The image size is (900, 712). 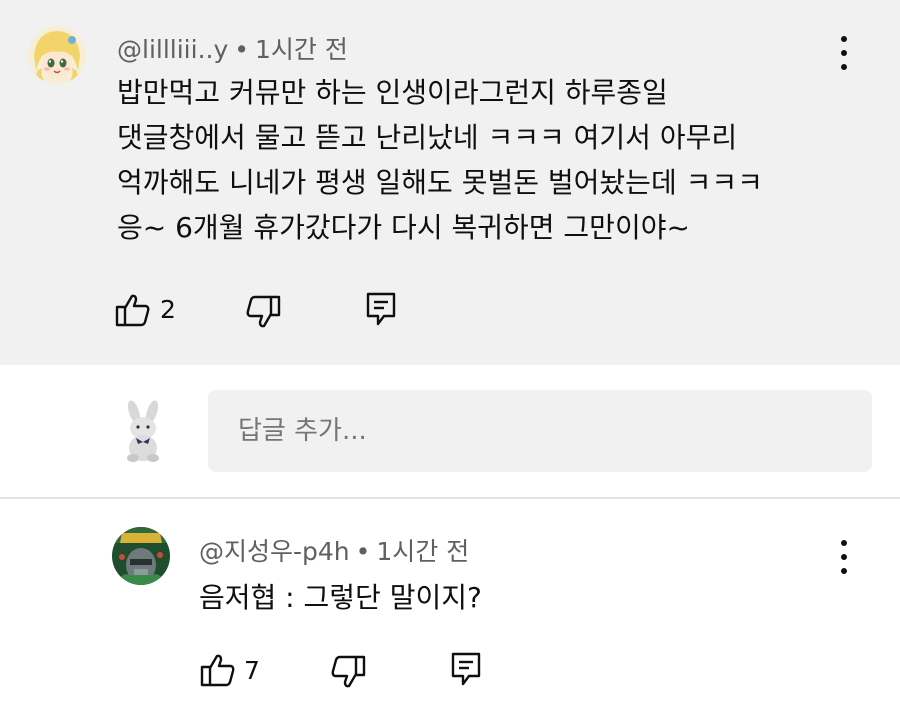 I want to click on comment-author: @lillliii..y, so click(x=172, y=49).